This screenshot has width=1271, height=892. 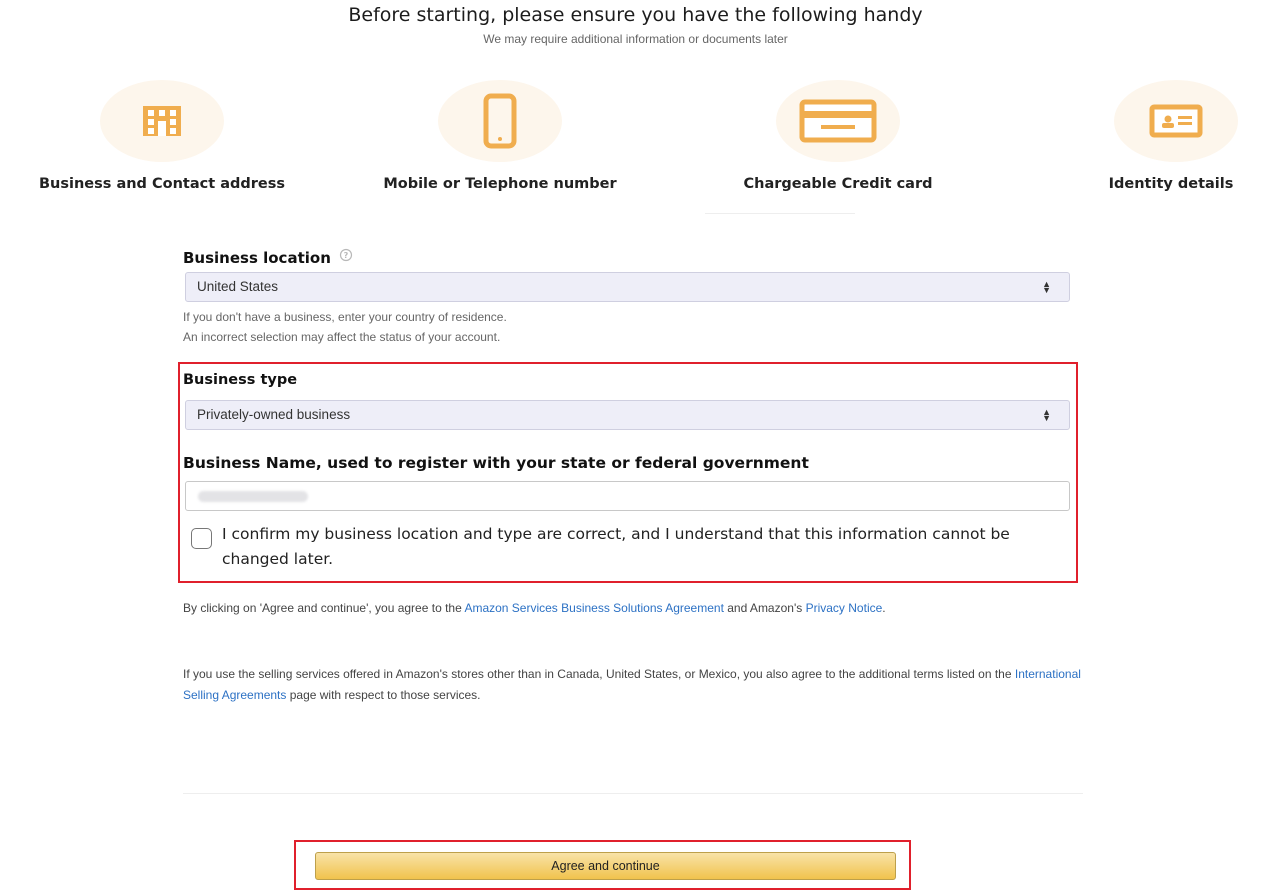 What do you see at coordinates (201, 538) in the screenshot?
I see `confirm-checkbox` at bounding box center [201, 538].